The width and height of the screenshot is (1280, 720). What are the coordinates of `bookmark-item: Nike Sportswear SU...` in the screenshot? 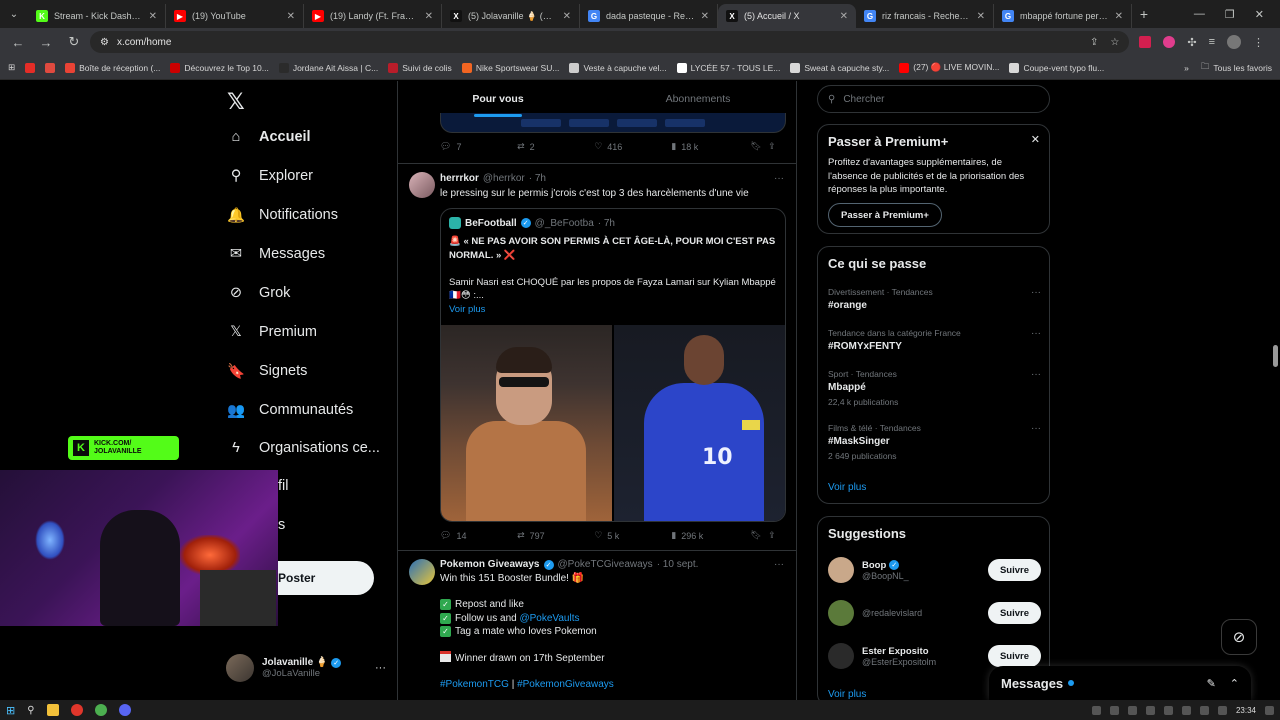 It's located at (510, 67).